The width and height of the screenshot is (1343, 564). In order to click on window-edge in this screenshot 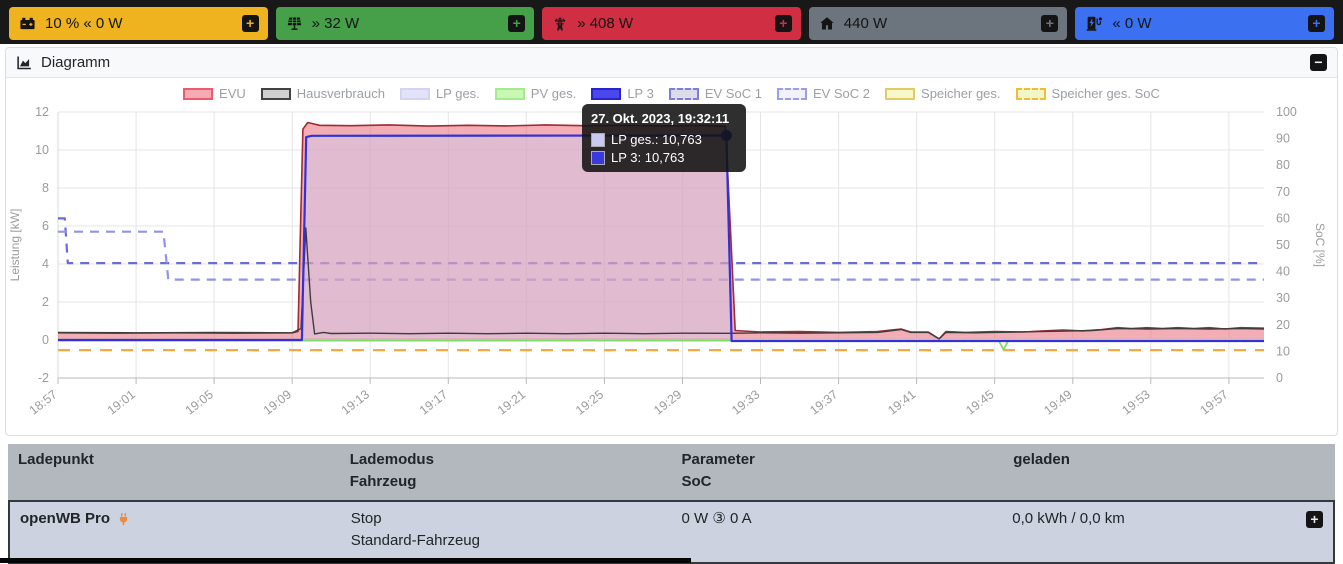, I will do `click(345, 560)`.